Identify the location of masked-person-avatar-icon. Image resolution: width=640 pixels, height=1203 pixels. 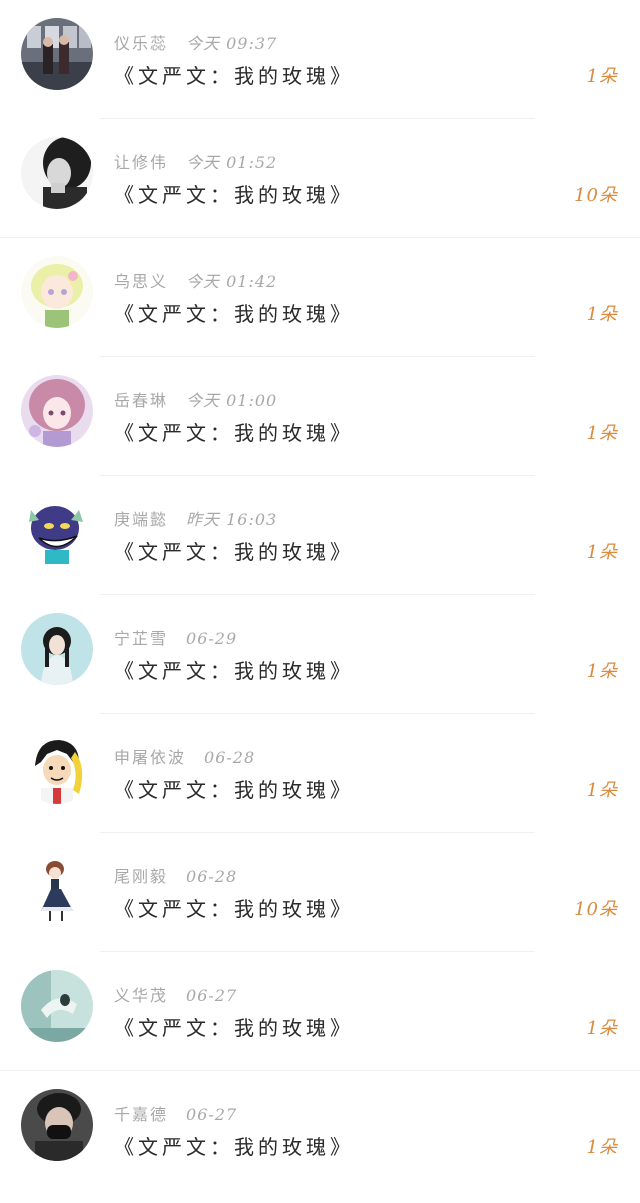
(57, 1125).